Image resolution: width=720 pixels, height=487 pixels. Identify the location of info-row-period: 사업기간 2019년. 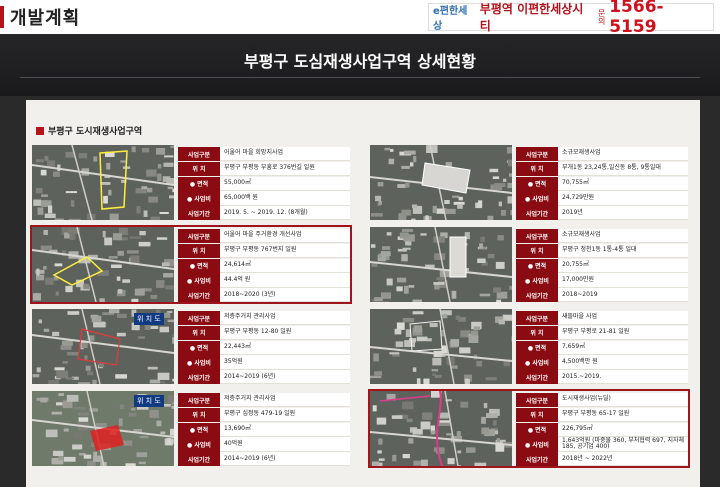
(602, 213).